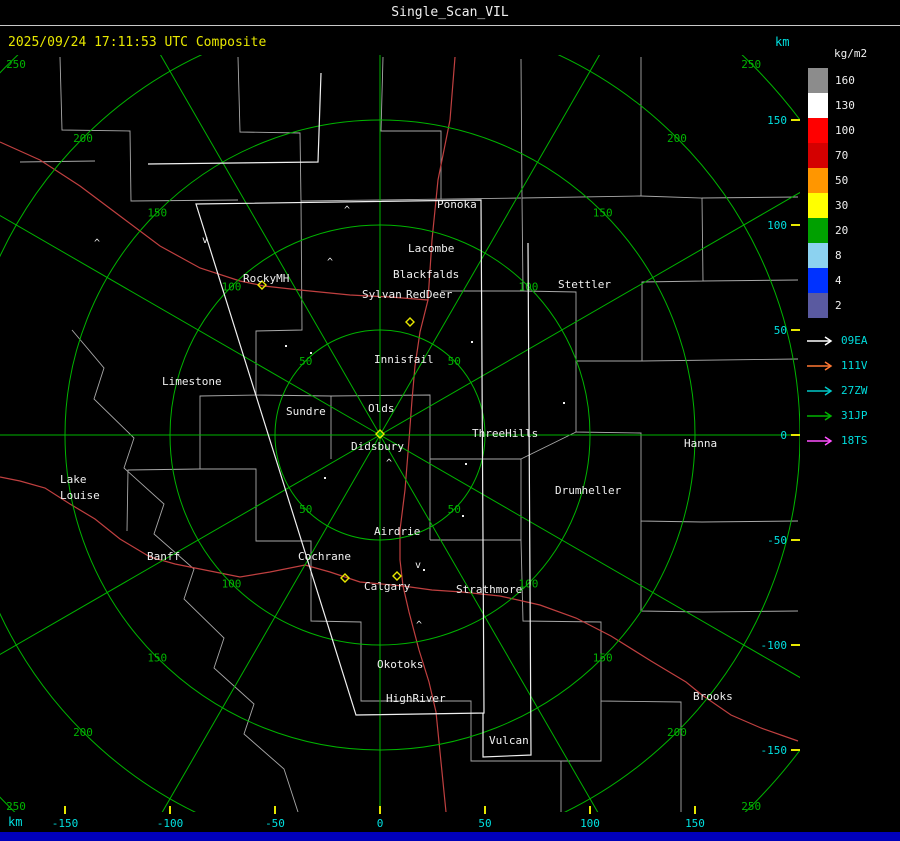 The image size is (900, 841). I want to click on x-axis-label: -100, so click(170, 823).